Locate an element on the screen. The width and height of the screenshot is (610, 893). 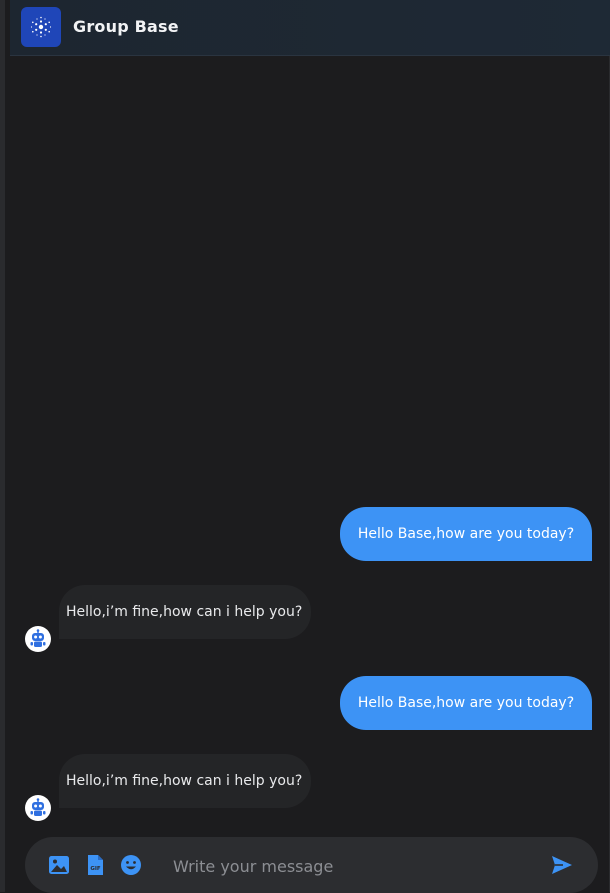
cardano-logo-icon is located at coordinates (41, 27).